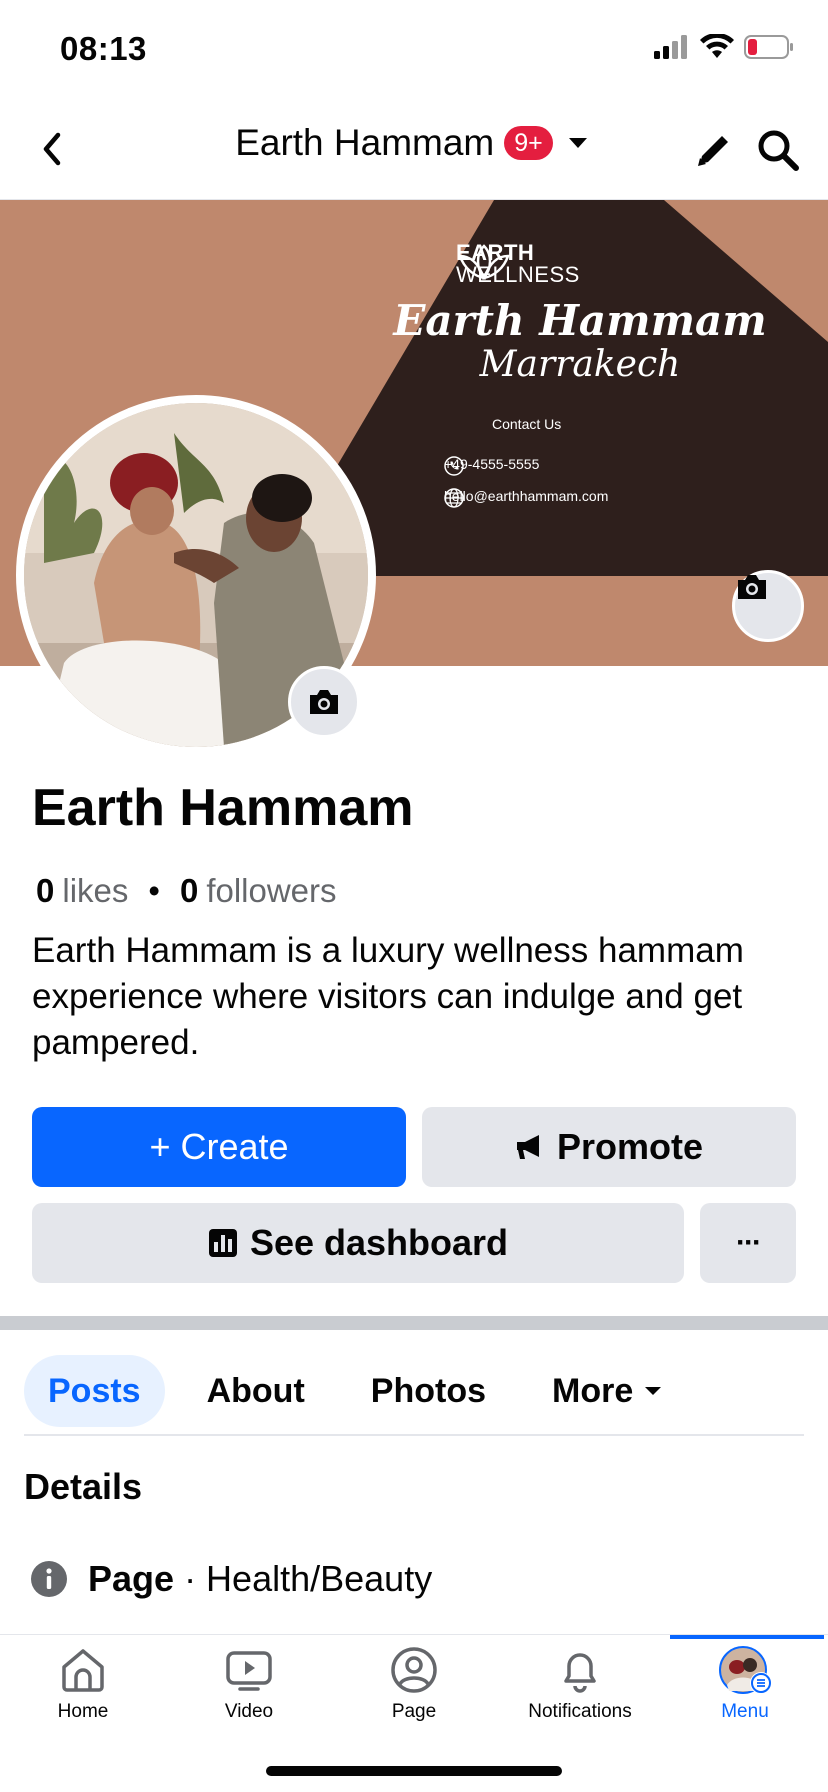  I want to click on nav-page-label: Page, so click(414, 1711).